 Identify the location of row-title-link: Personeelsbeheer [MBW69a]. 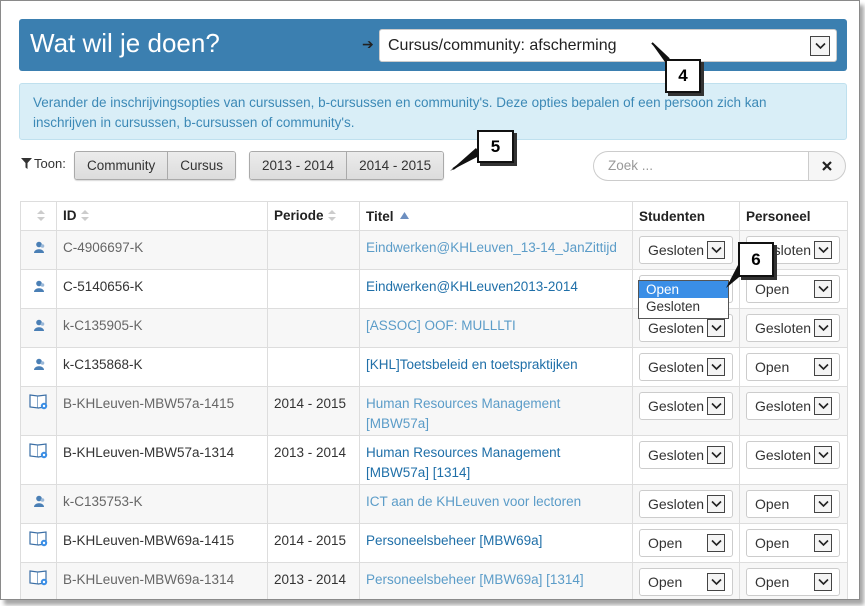
(496, 537).